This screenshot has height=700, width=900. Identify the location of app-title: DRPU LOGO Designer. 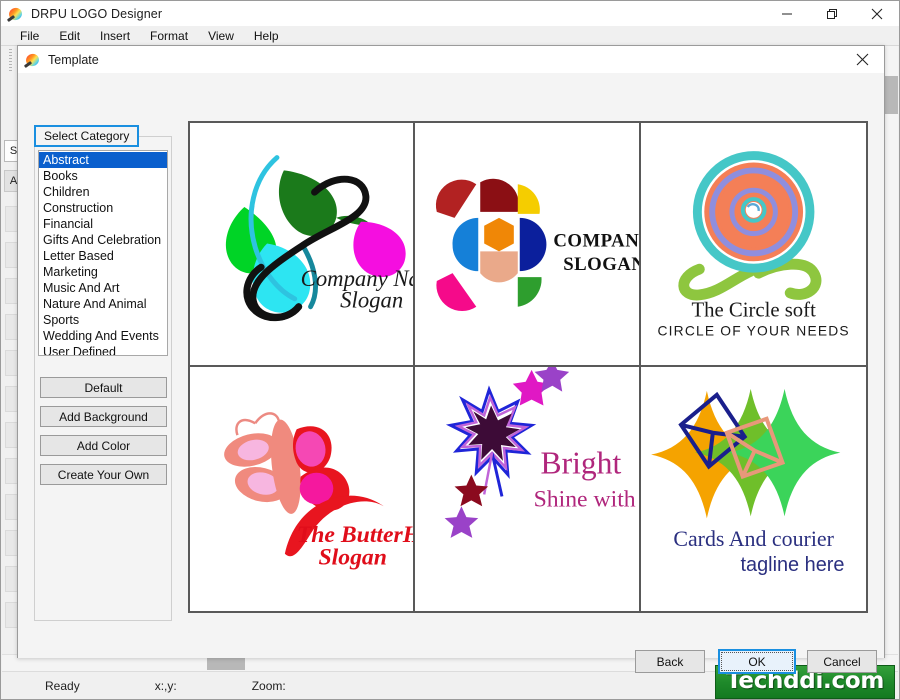
(97, 13).